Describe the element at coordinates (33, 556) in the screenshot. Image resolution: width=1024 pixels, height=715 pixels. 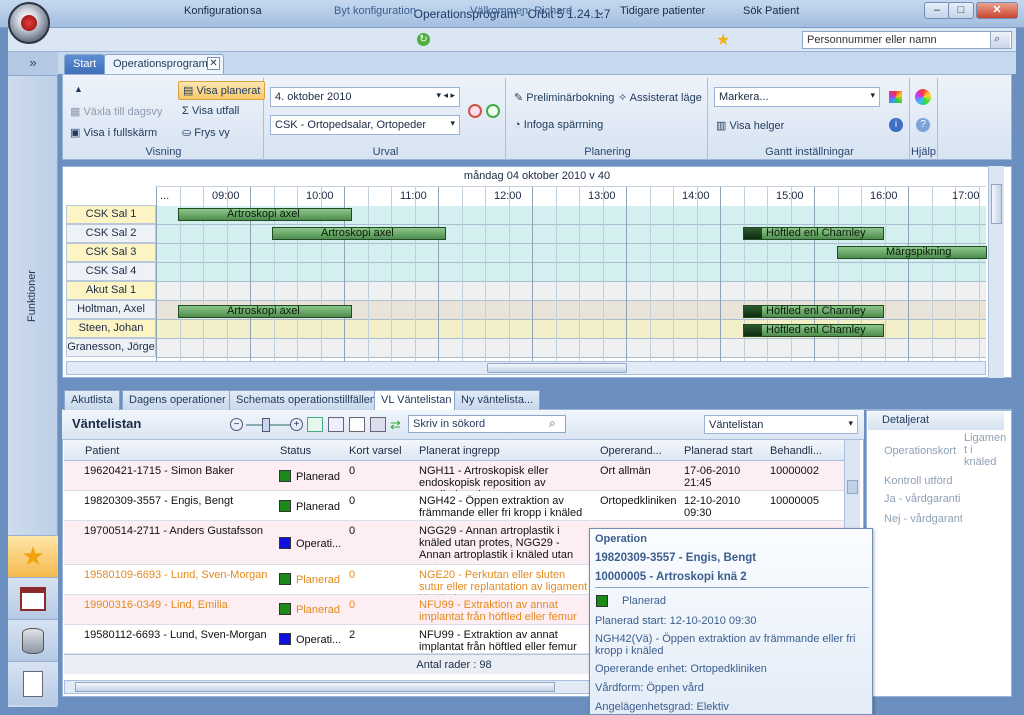
I see `favorites-star-icon: ★` at that location.